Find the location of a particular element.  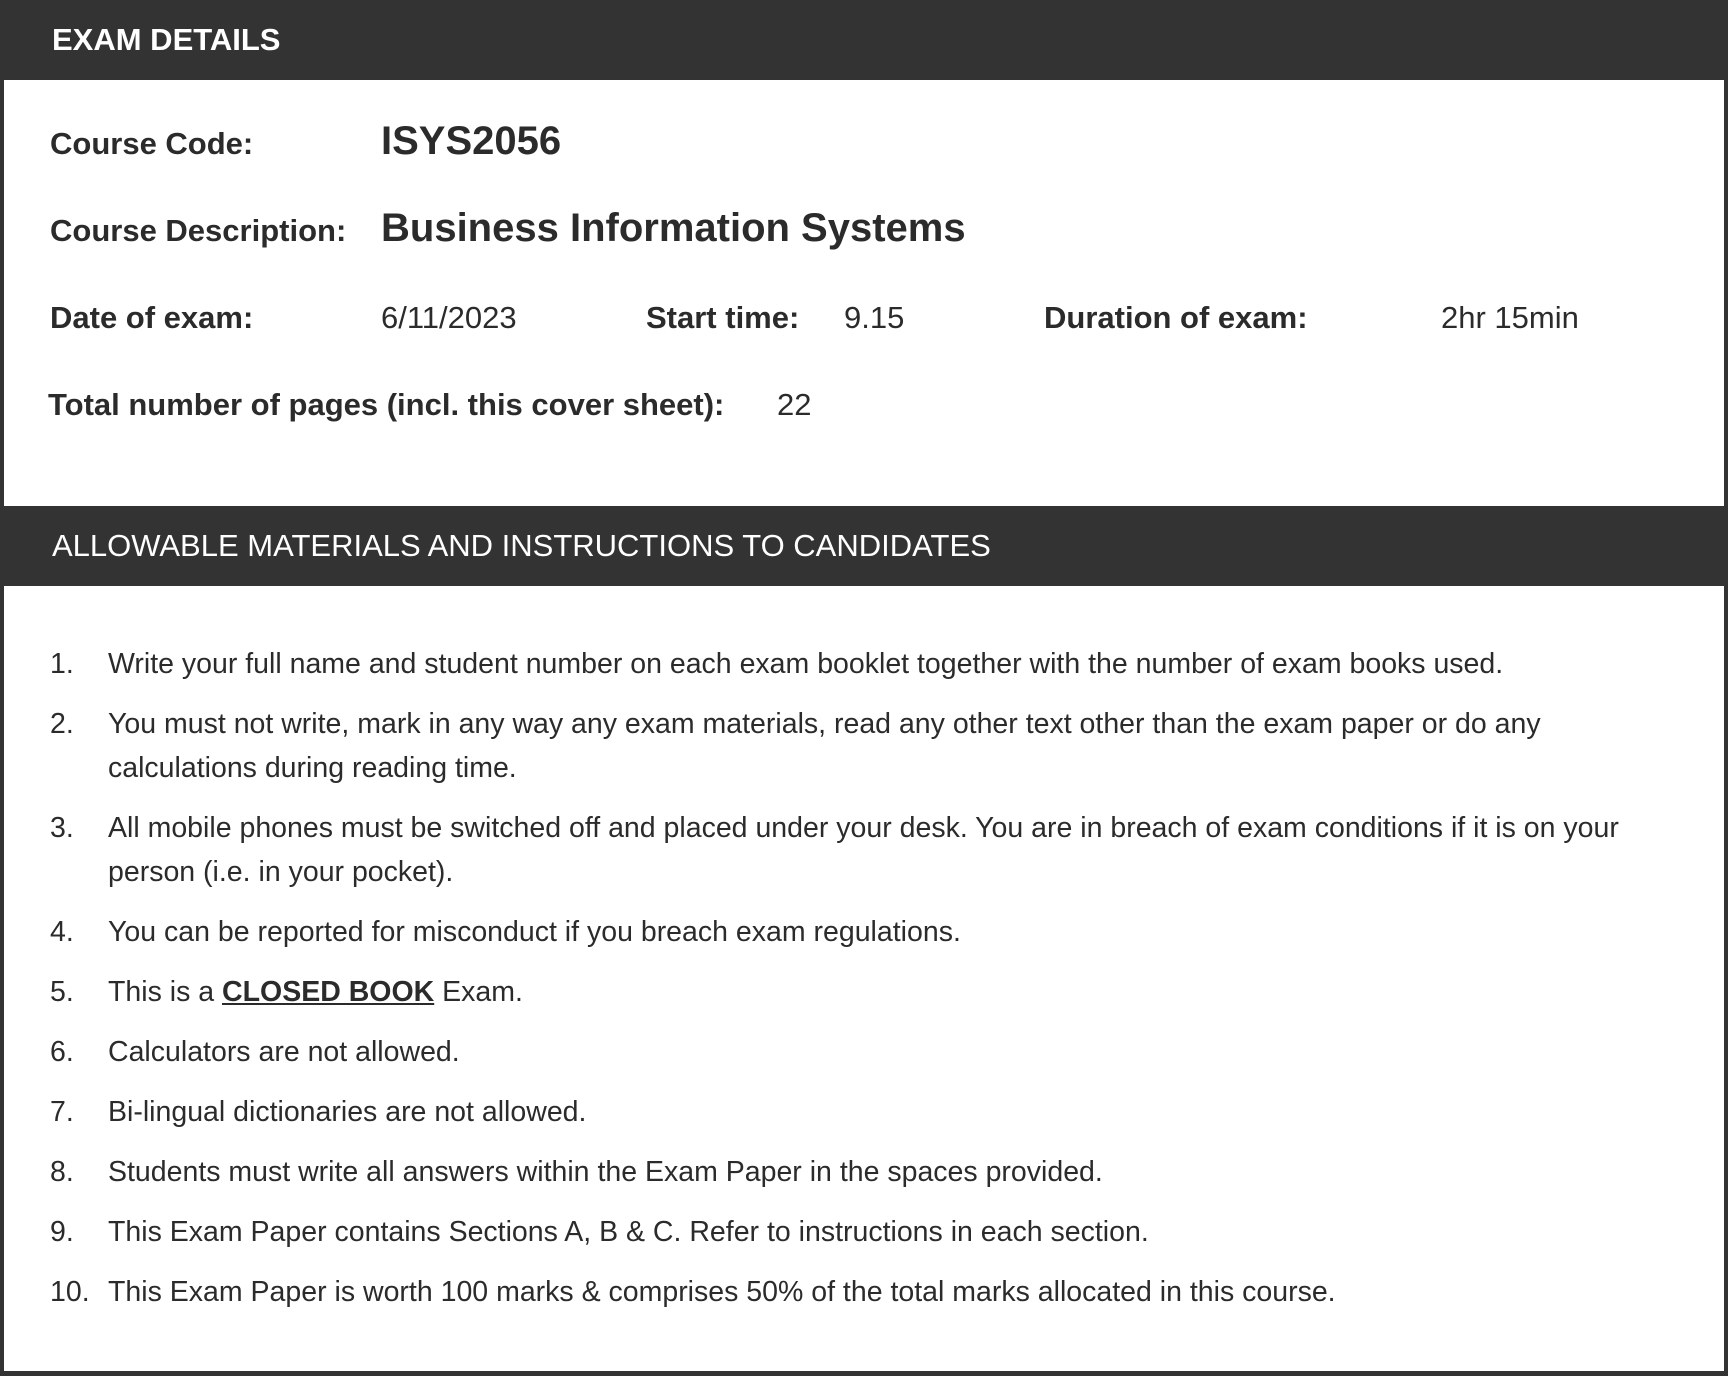

exam-date-value: 6/11/2023 is located at coordinates (449, 317).